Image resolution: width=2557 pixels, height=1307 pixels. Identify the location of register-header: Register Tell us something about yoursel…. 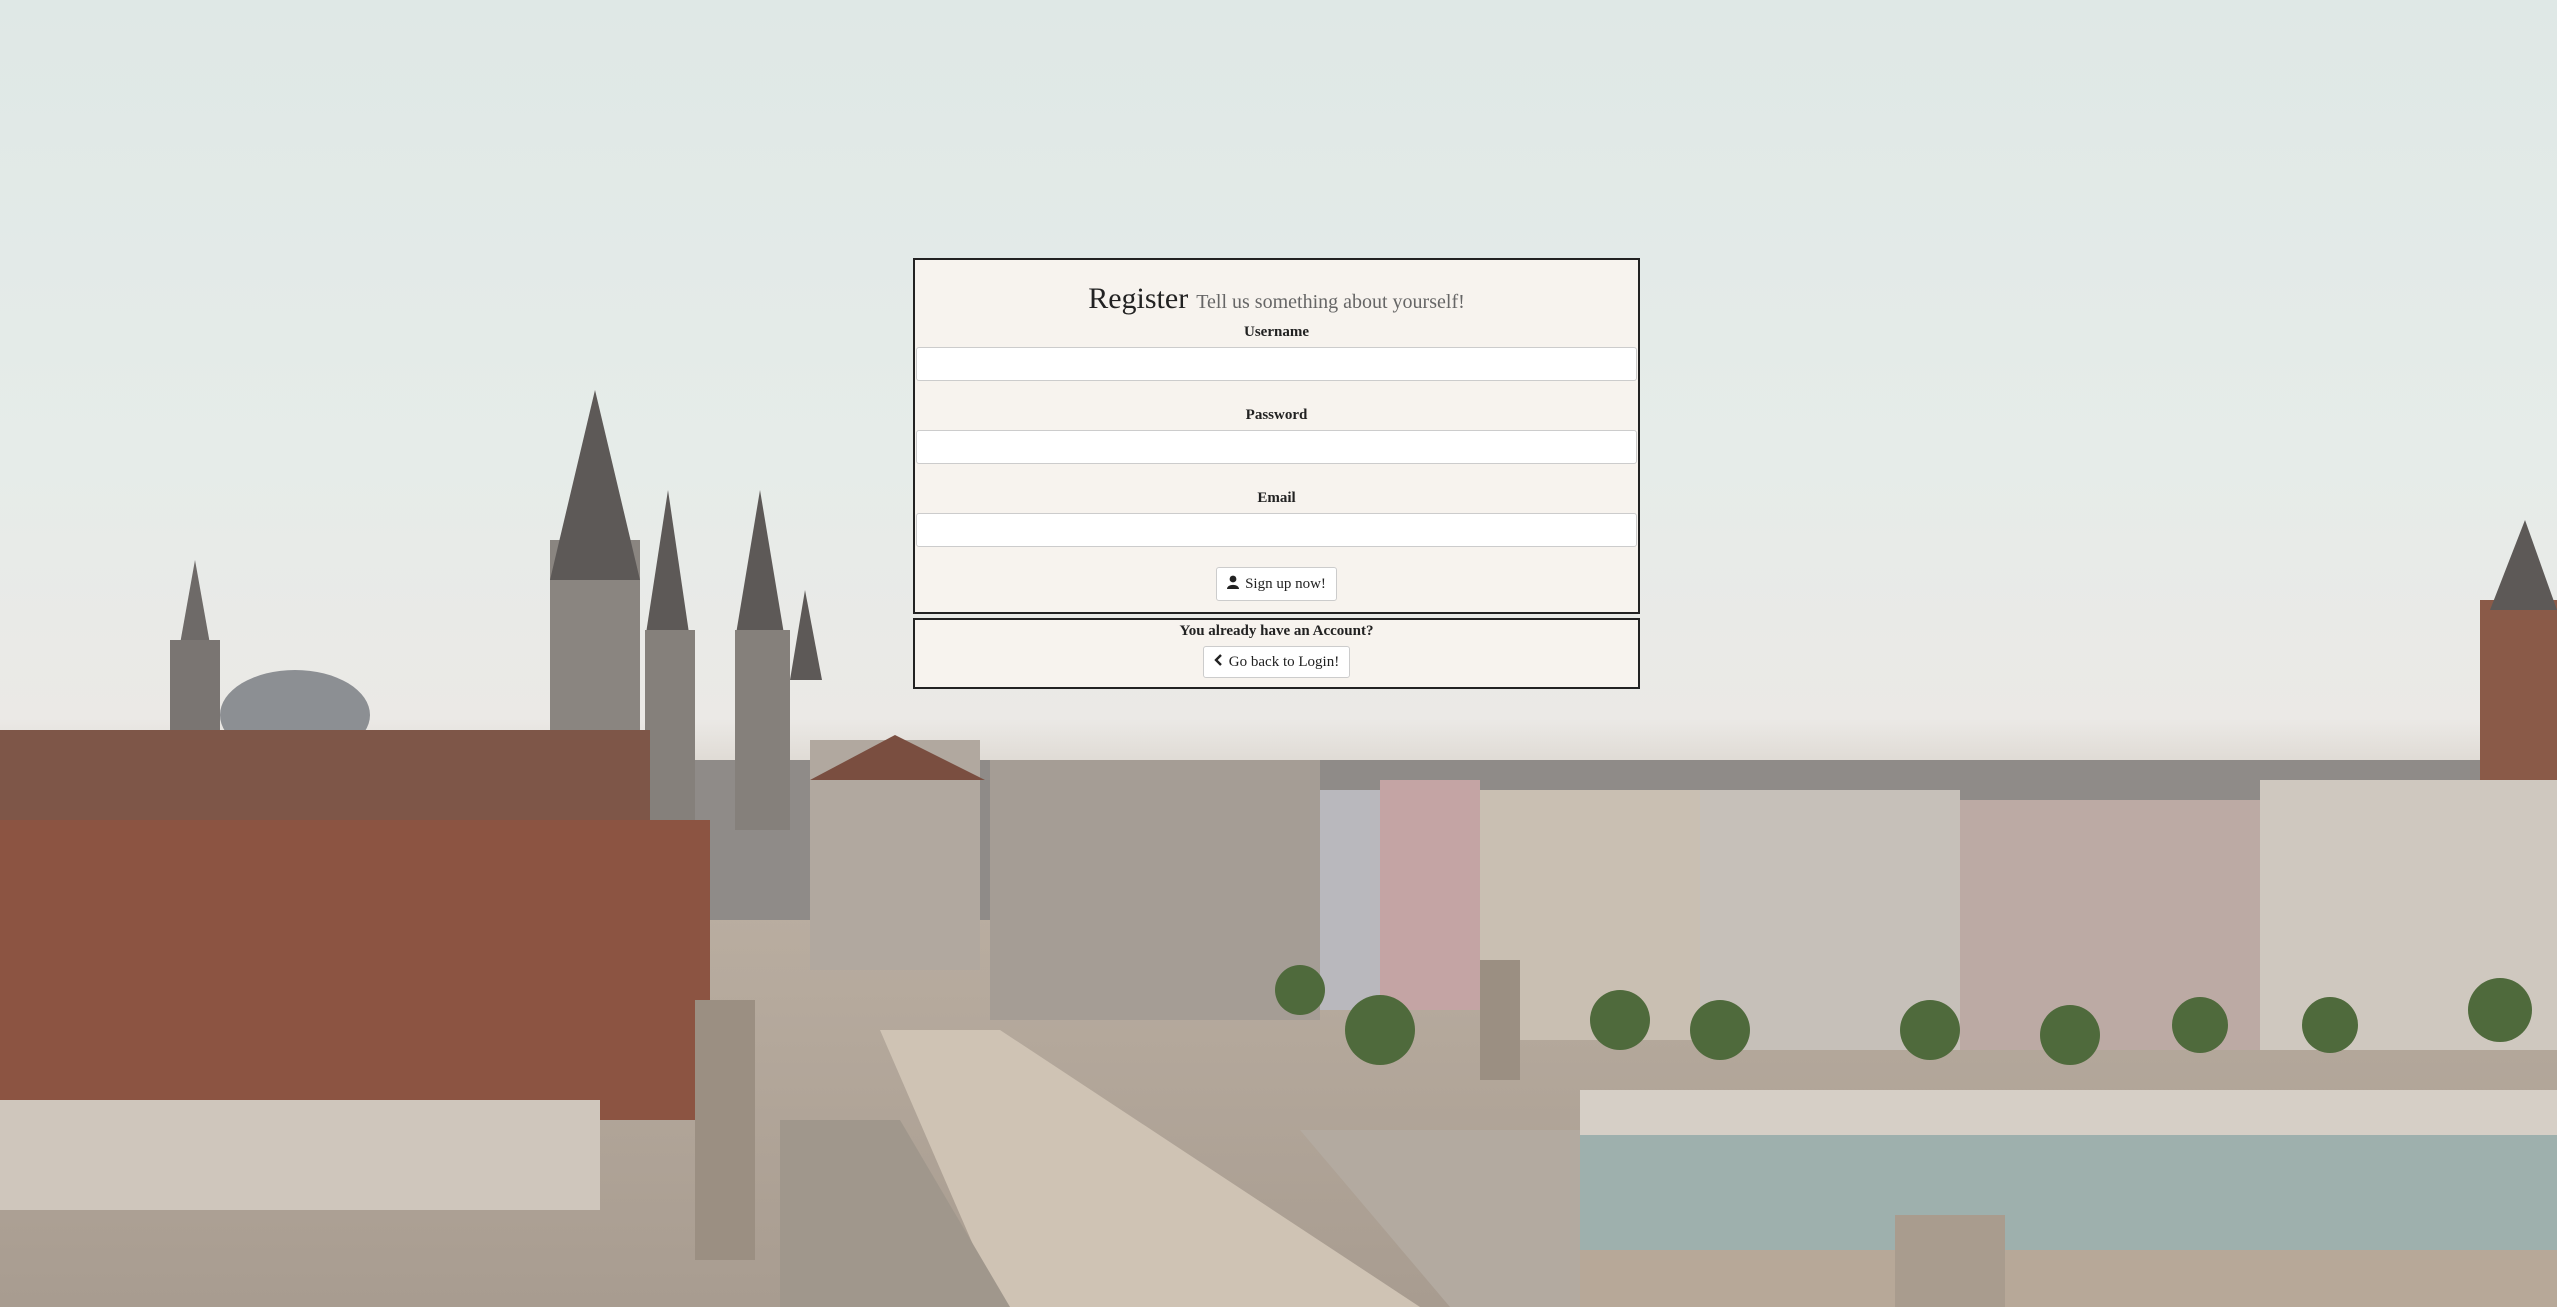
(1276, 299).